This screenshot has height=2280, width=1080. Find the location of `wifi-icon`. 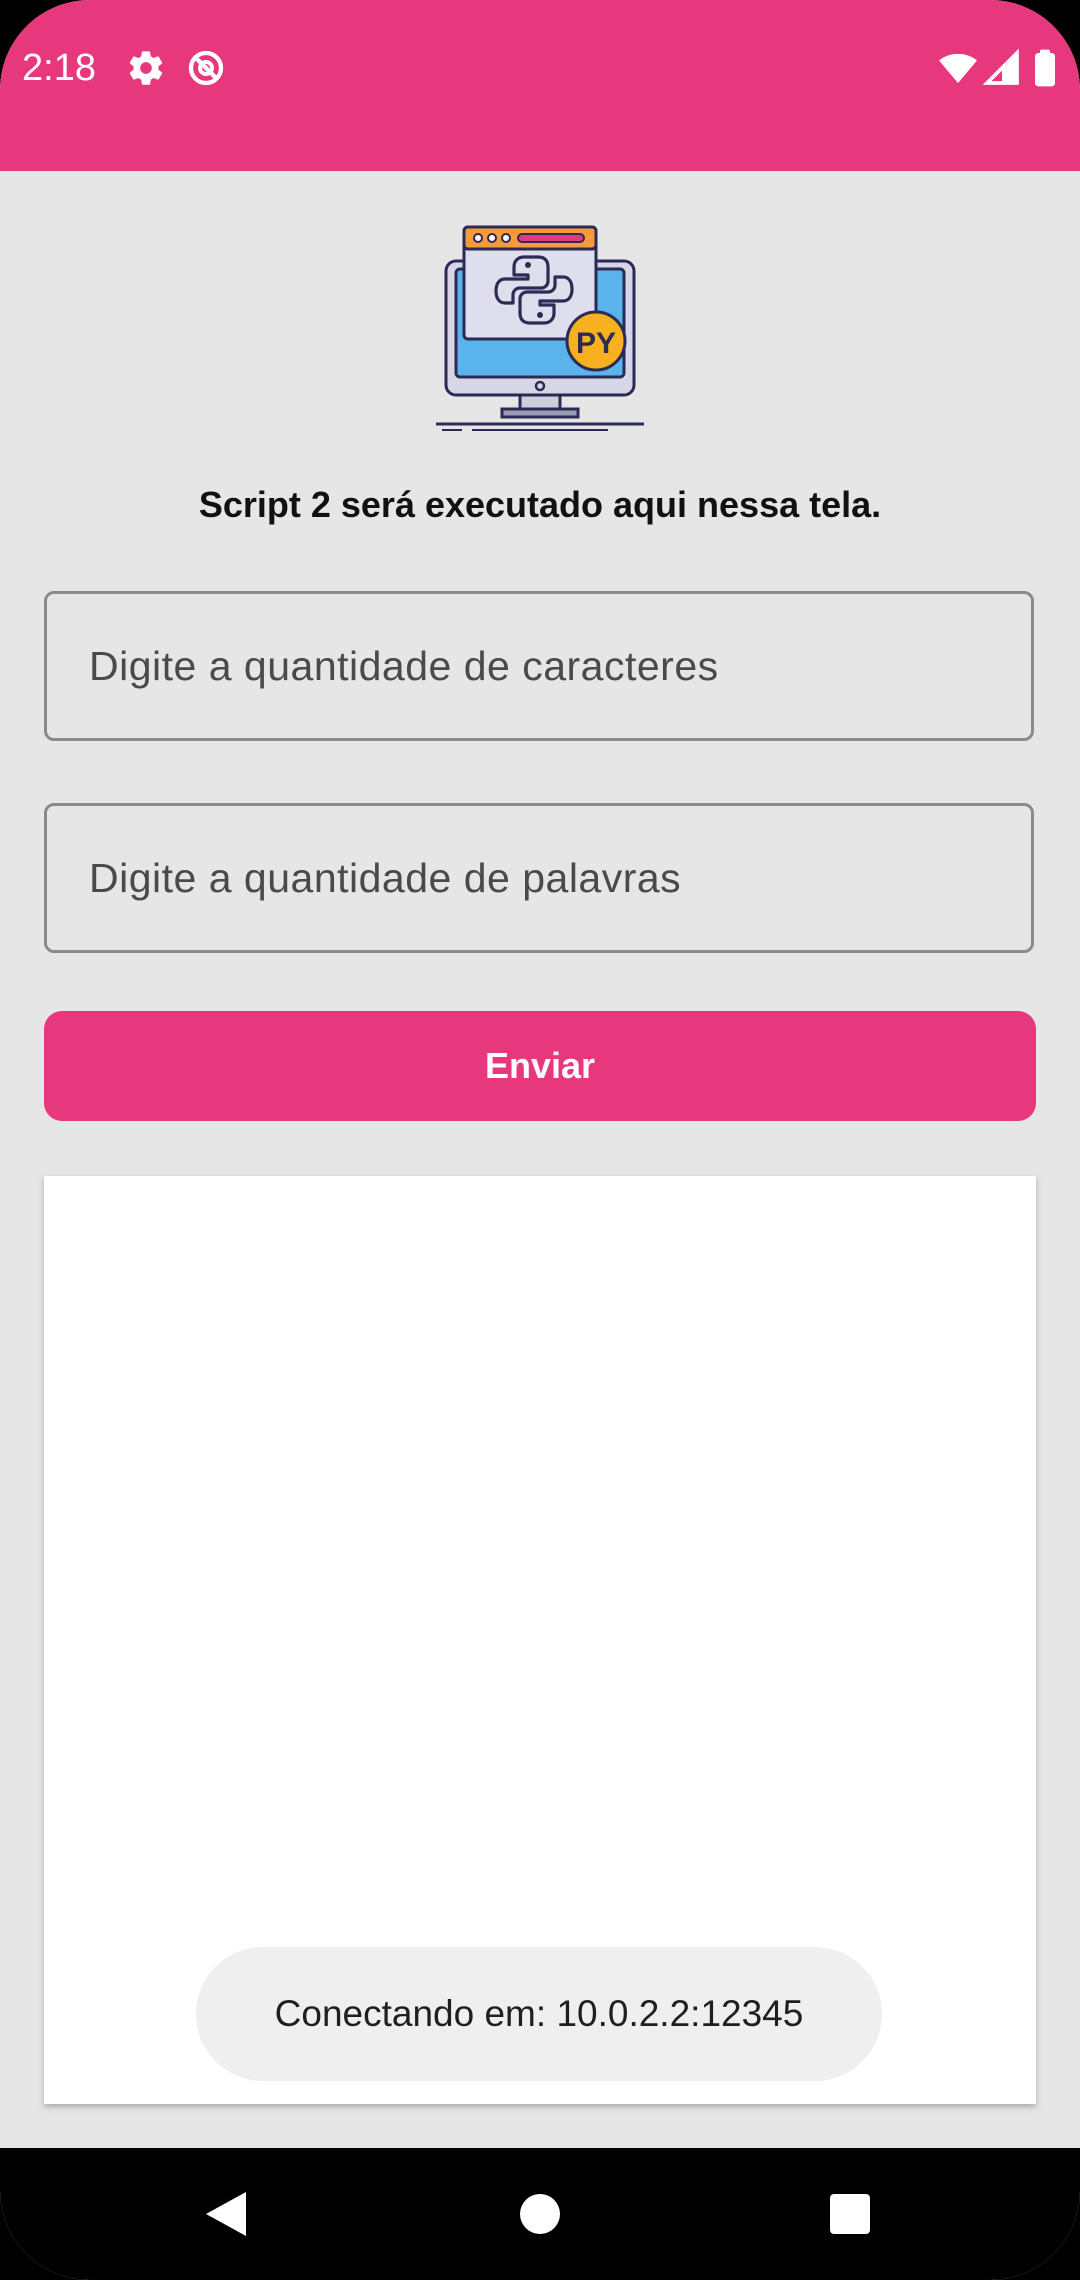

wifi-icon is located at coordinates (958, 68).